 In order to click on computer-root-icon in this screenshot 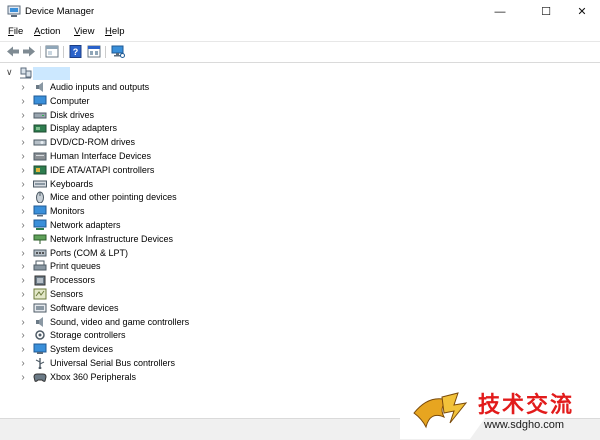, I will do `click(26, 73)`.